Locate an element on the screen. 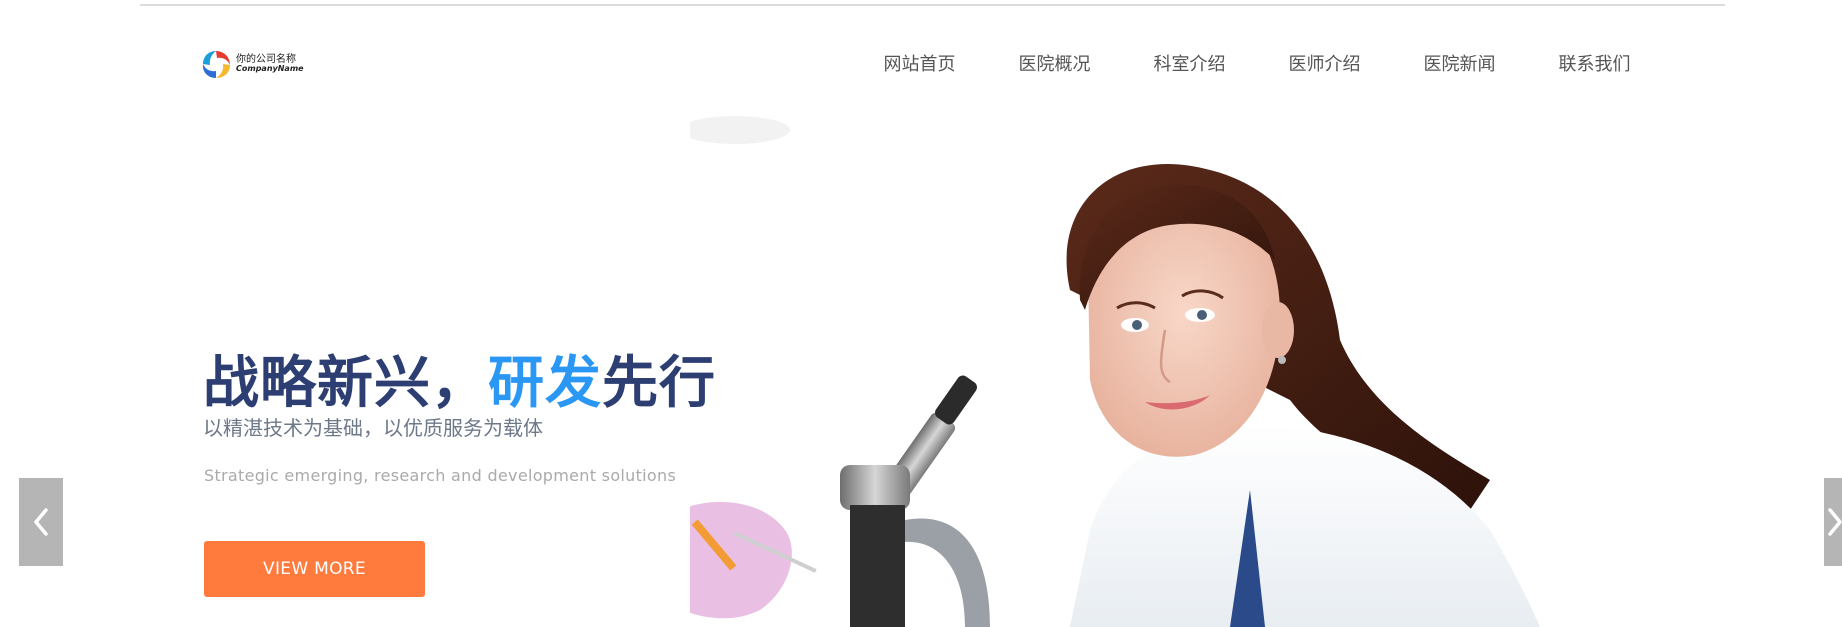  hero-subtitle-cn: 以精湛技术为基础，以优质服务为载体 is located at coordinates (373, 428).